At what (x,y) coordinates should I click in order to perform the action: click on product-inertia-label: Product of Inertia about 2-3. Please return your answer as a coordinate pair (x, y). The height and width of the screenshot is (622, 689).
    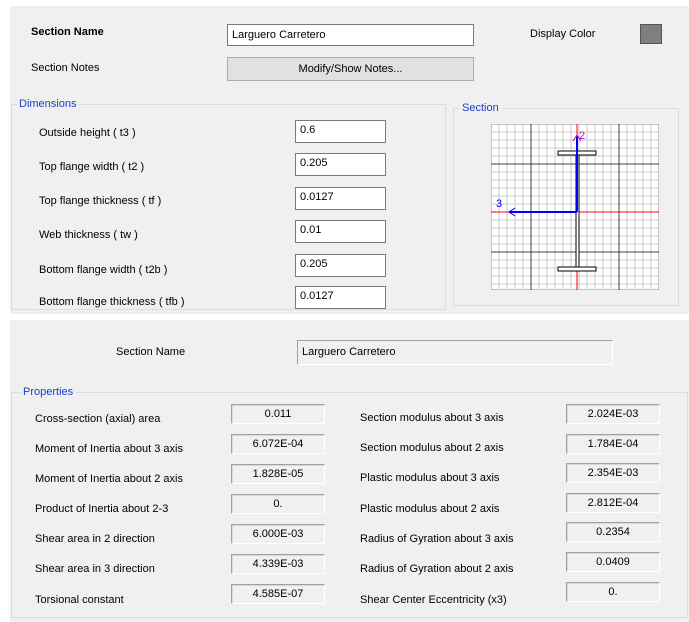
    Looking at the image, I should click on (102, 509).